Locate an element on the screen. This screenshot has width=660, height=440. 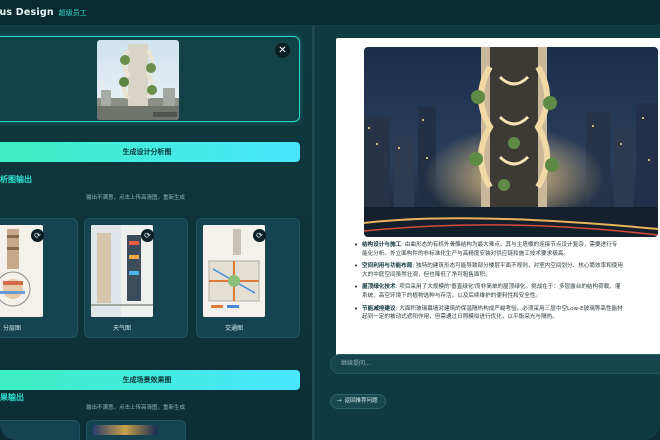
app-brand: lus Design is located at coordinates (27, 12).